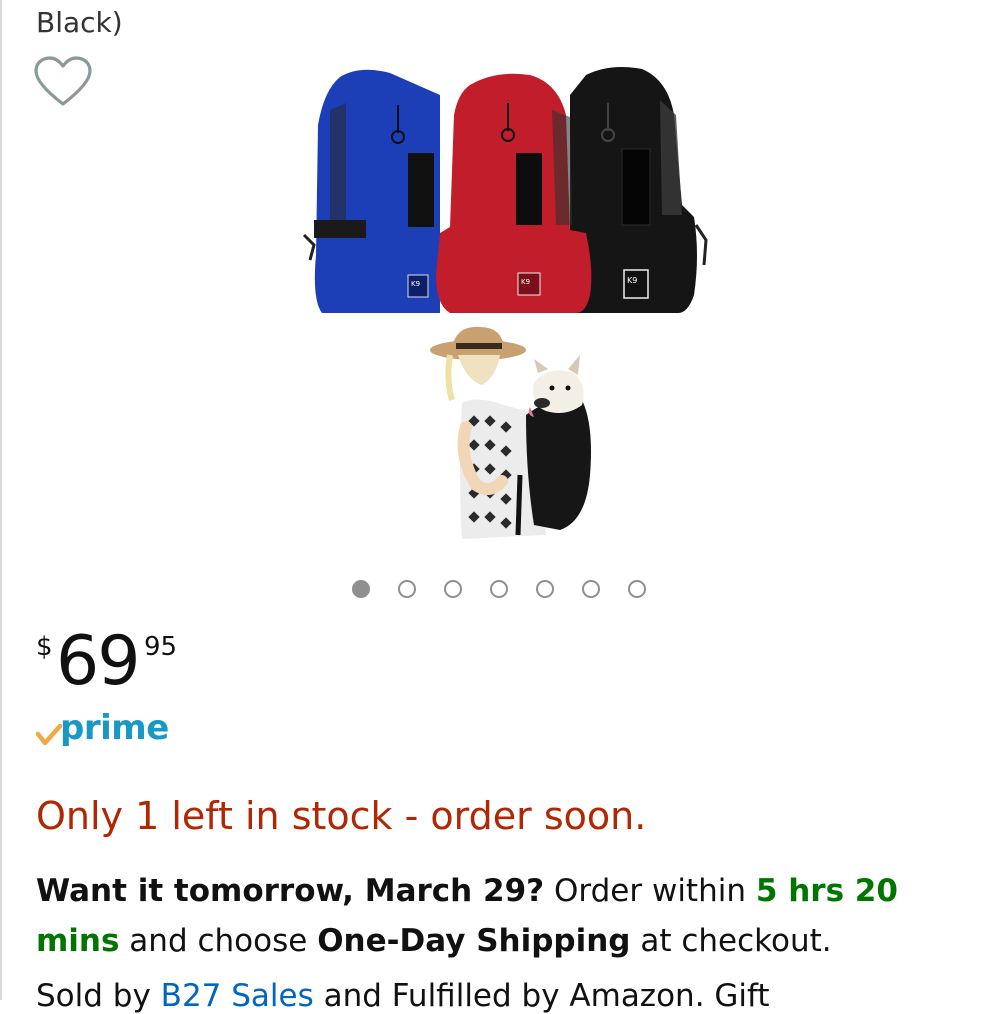 This screenshot has width=1000, height=1014. I want to click on shipping-option: One-Day Shipping, so click(474, 941).